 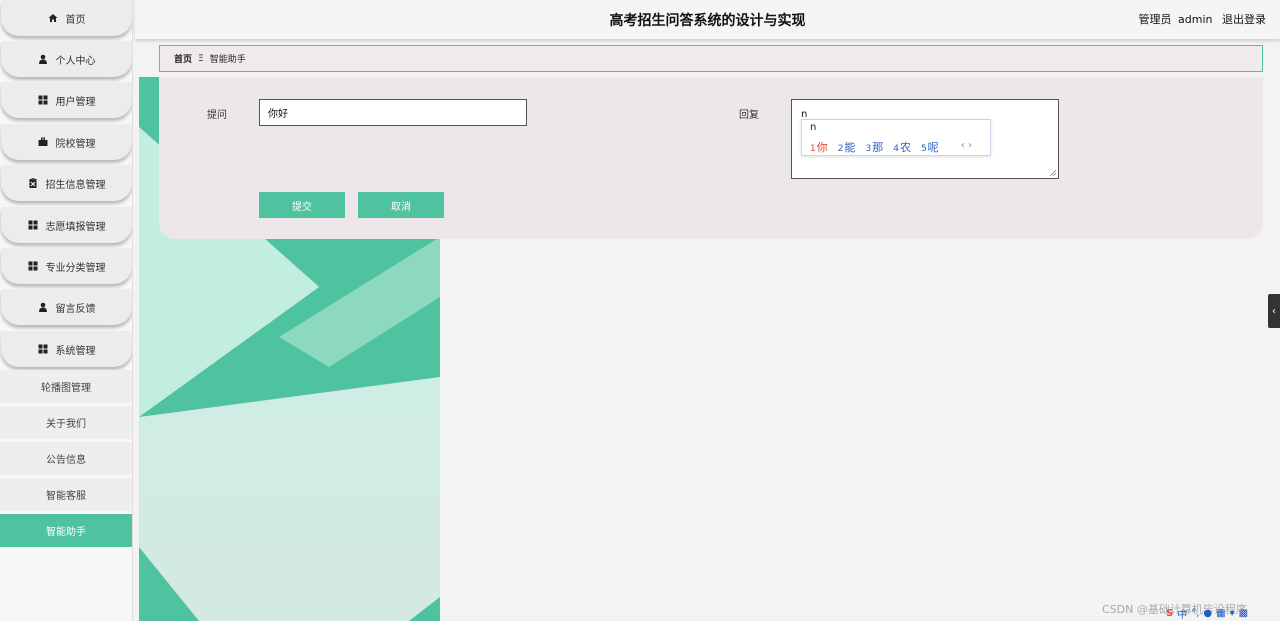 I want to click on candidate-text: 呢, so click(x=933, y=147).